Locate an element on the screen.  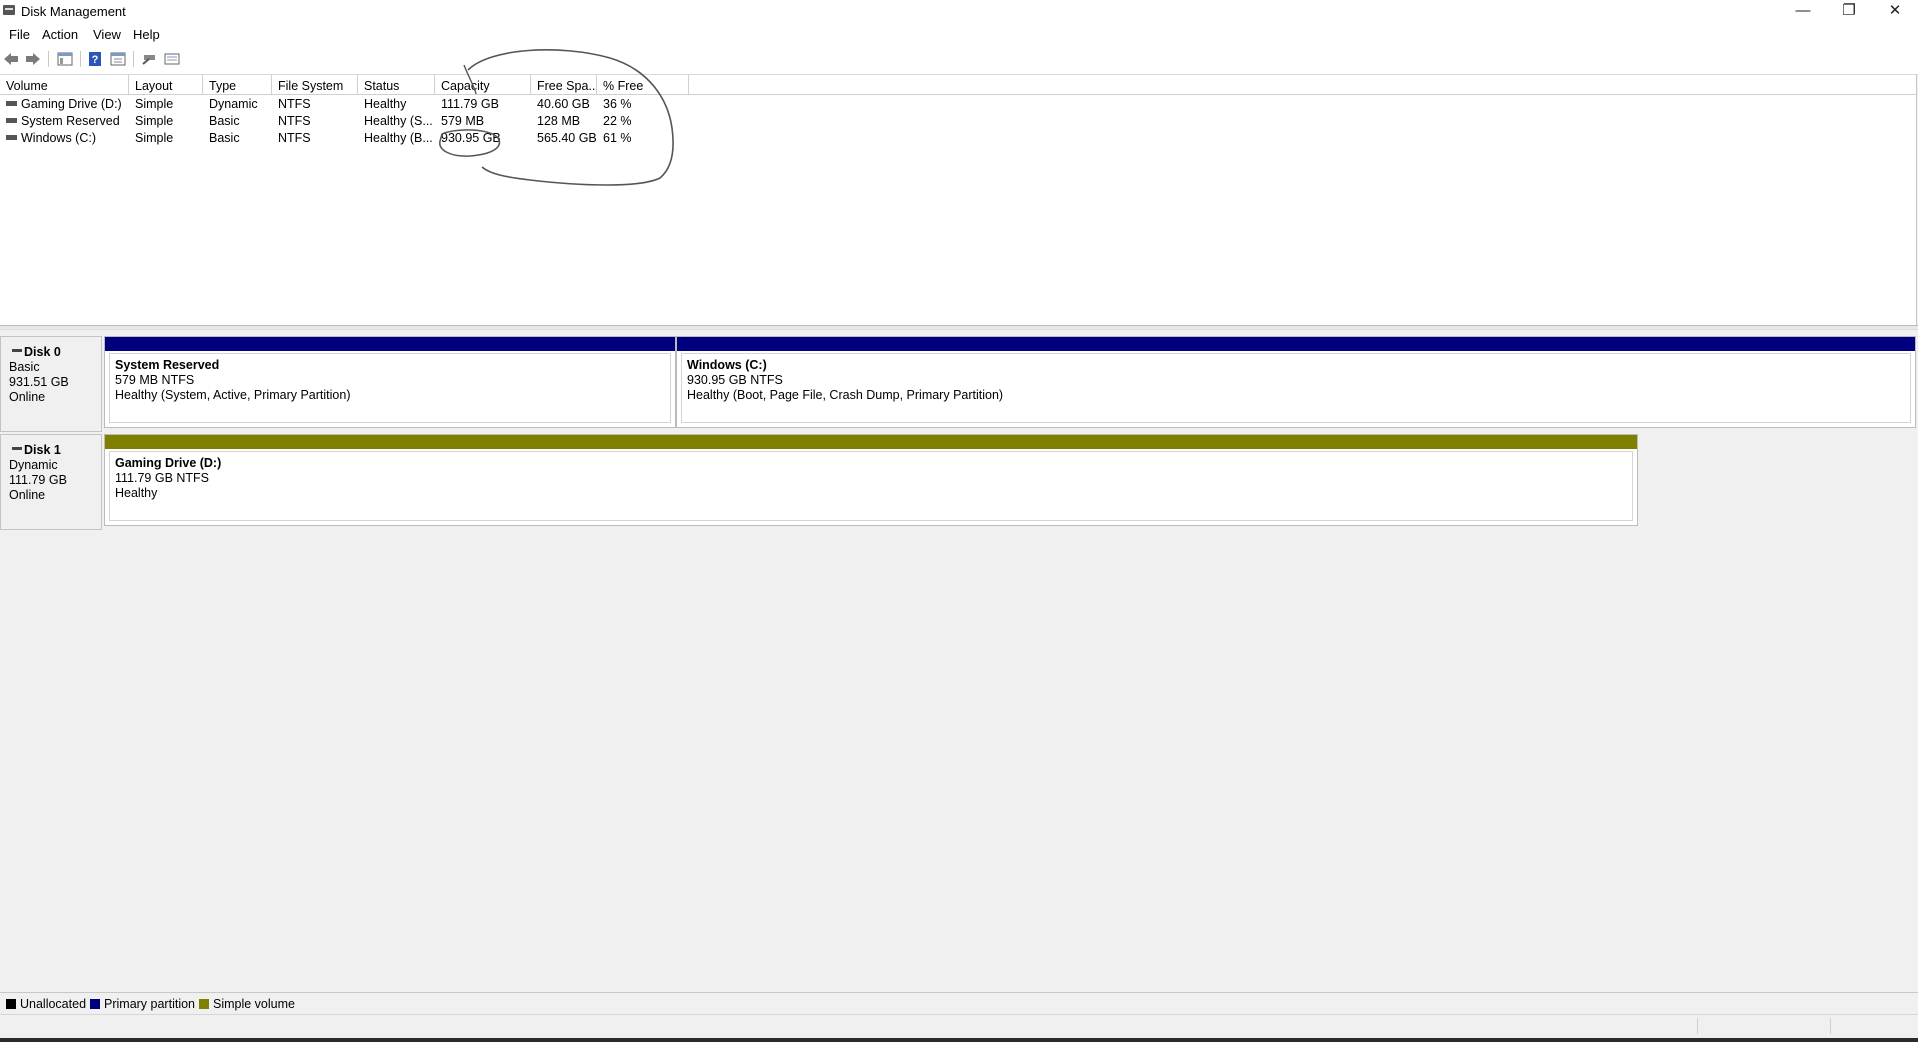
menu-file: File is located at coordinates (19, 34).